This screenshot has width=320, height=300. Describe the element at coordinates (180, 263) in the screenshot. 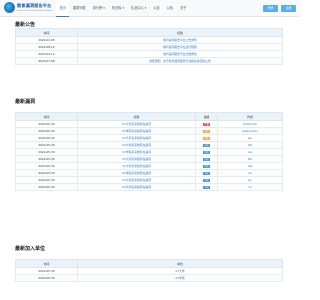

I see `column-header-unit: 单位` at that location.